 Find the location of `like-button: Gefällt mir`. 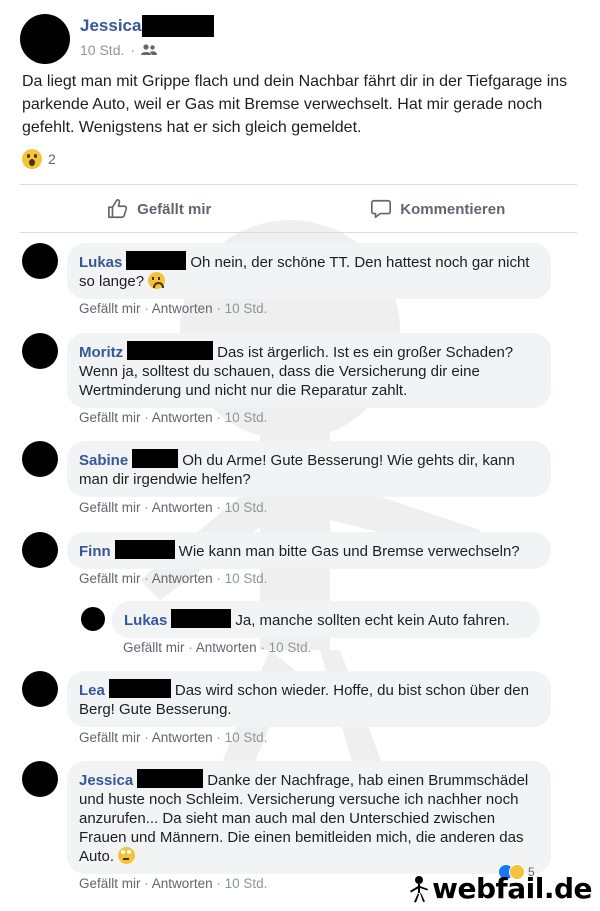

like-button: Gefällt mir is located at coordinates (159, 209).